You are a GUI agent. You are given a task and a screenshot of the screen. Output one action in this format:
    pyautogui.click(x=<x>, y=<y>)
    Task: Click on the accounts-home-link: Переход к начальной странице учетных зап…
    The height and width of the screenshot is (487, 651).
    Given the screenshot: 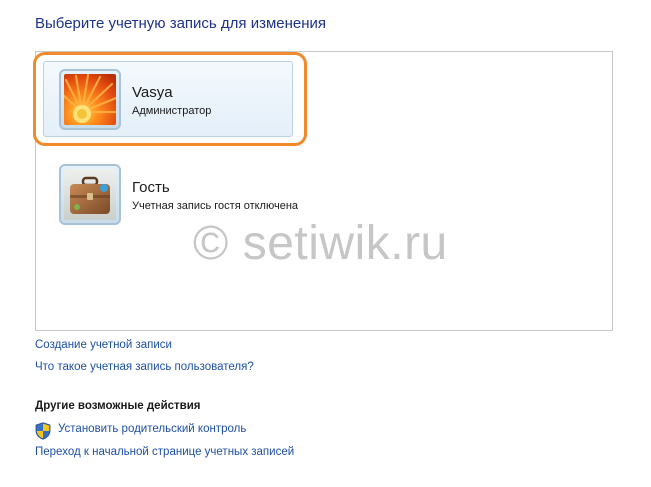 What is the action you would take?
    pyautogui.click(x=164, y=452)
    